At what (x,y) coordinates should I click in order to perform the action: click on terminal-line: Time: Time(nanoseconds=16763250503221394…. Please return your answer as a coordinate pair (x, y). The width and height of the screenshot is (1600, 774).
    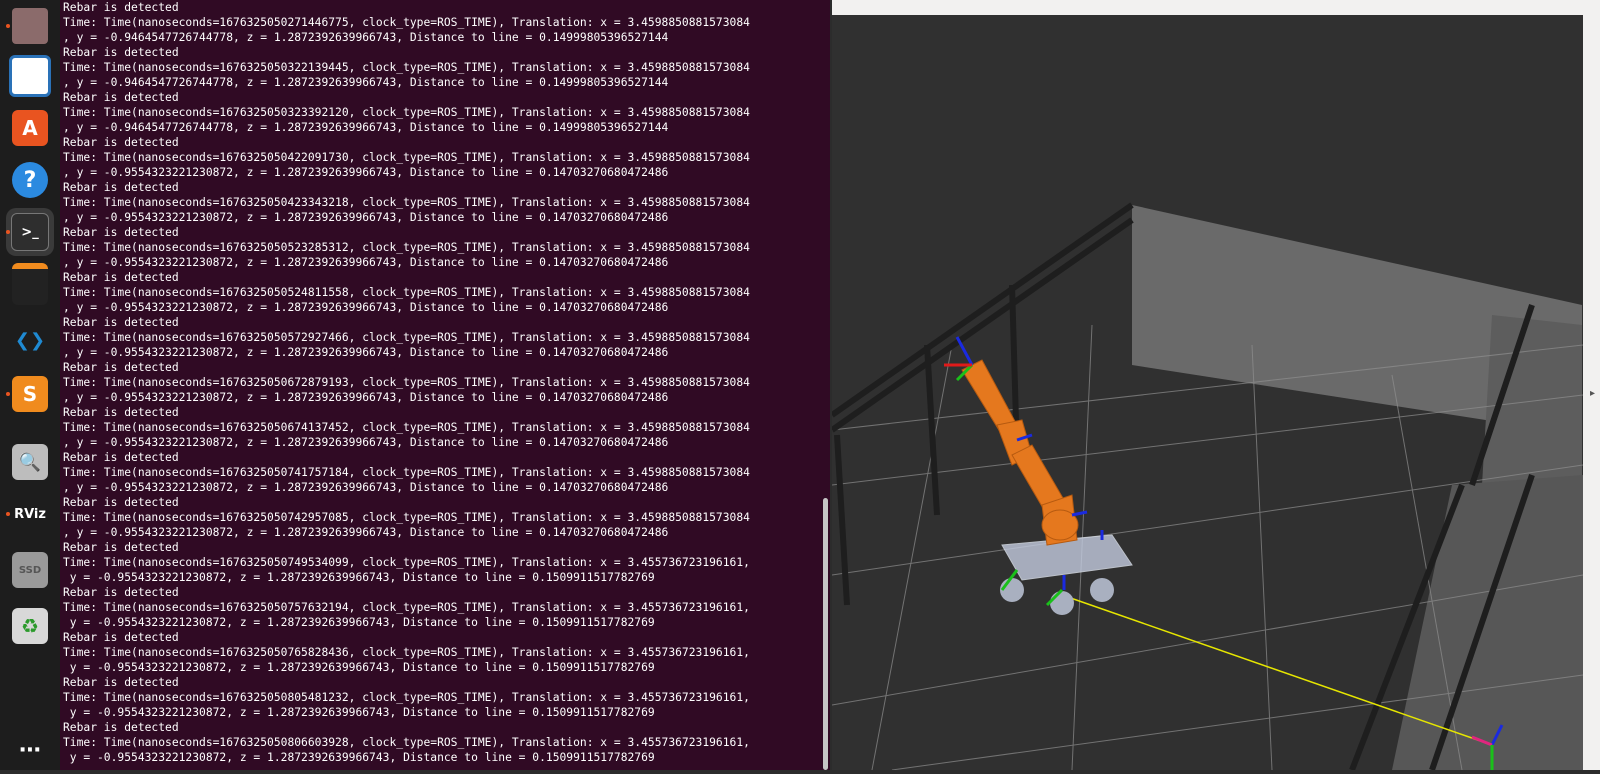
    Looking at the image, I should click on (406, 67).